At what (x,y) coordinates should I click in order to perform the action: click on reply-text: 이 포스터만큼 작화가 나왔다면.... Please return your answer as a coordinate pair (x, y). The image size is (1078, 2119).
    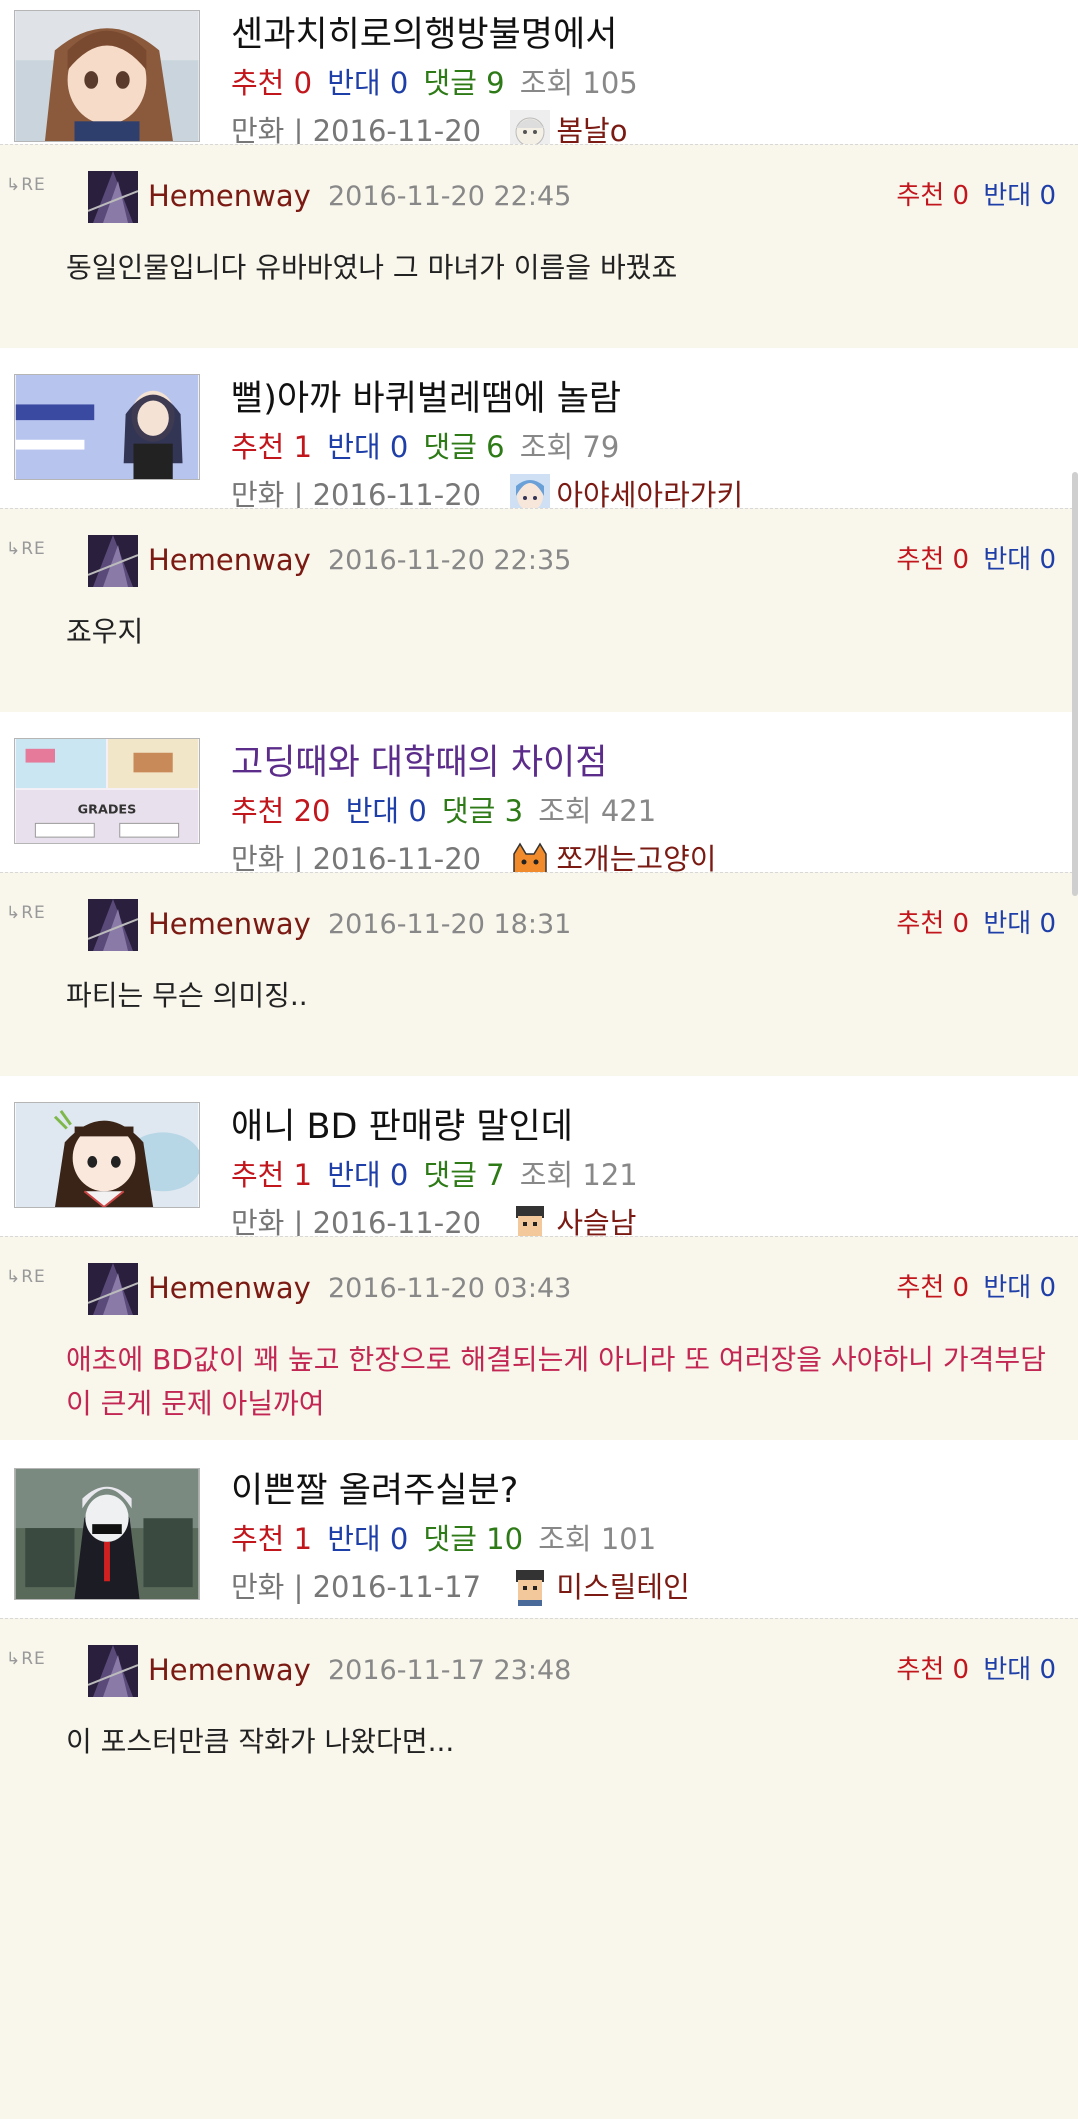
    Looking at the image, I should click on (260, 1741).